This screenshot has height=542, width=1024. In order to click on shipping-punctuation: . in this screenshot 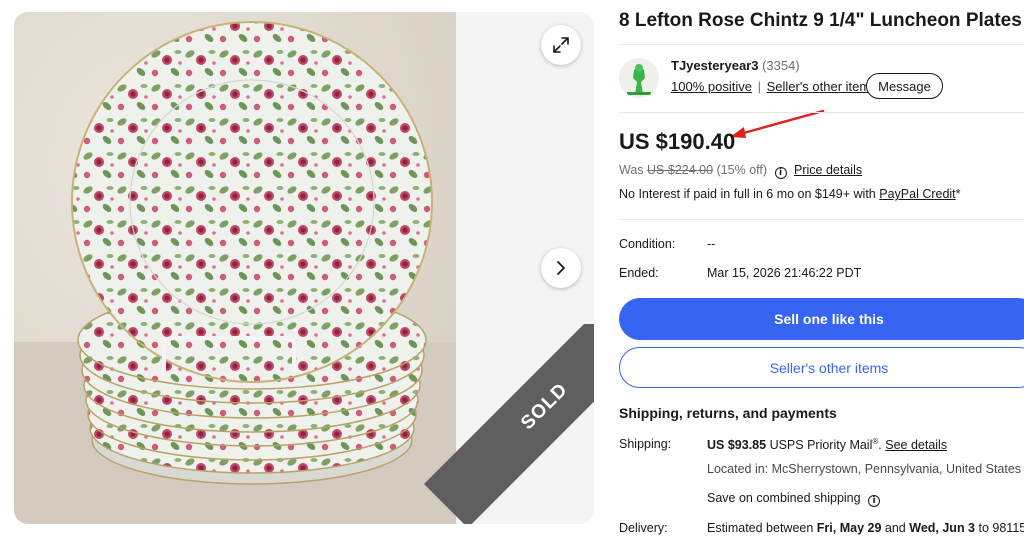, I will do `click(880, 445)`.